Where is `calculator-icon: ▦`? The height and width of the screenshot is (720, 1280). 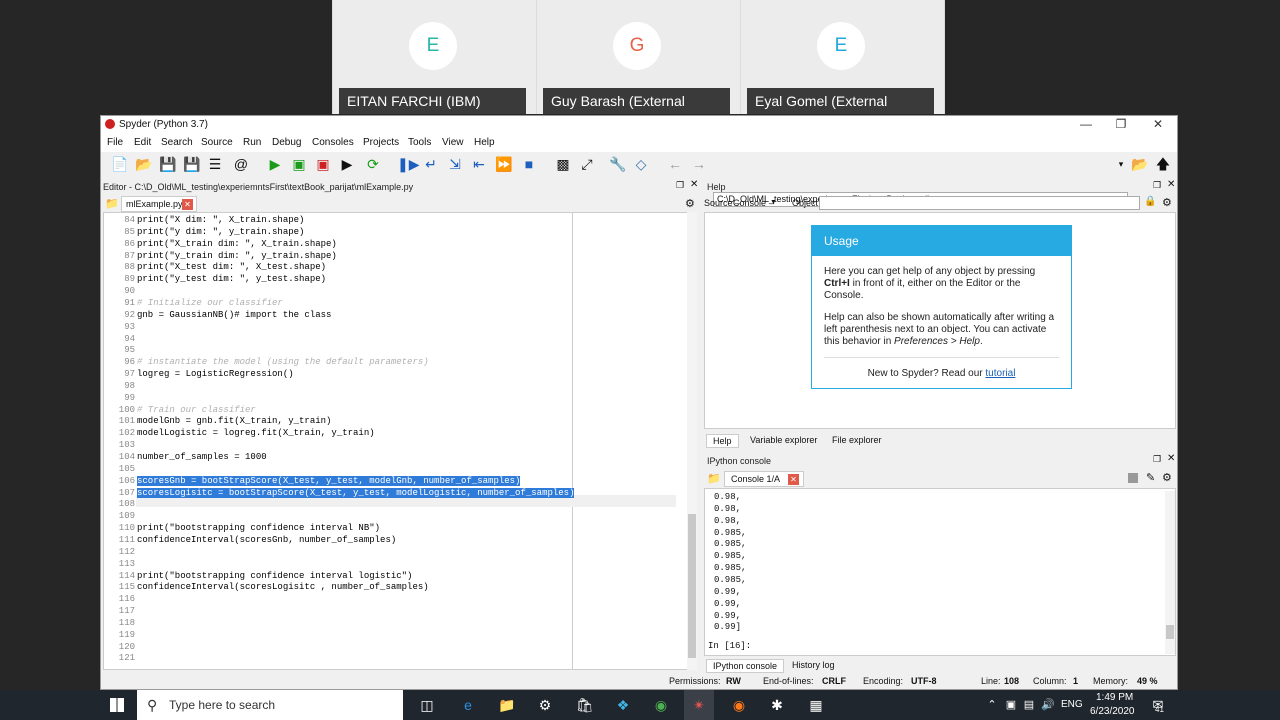
calculator-icon: ▦ is located at coordinates (816, 705).